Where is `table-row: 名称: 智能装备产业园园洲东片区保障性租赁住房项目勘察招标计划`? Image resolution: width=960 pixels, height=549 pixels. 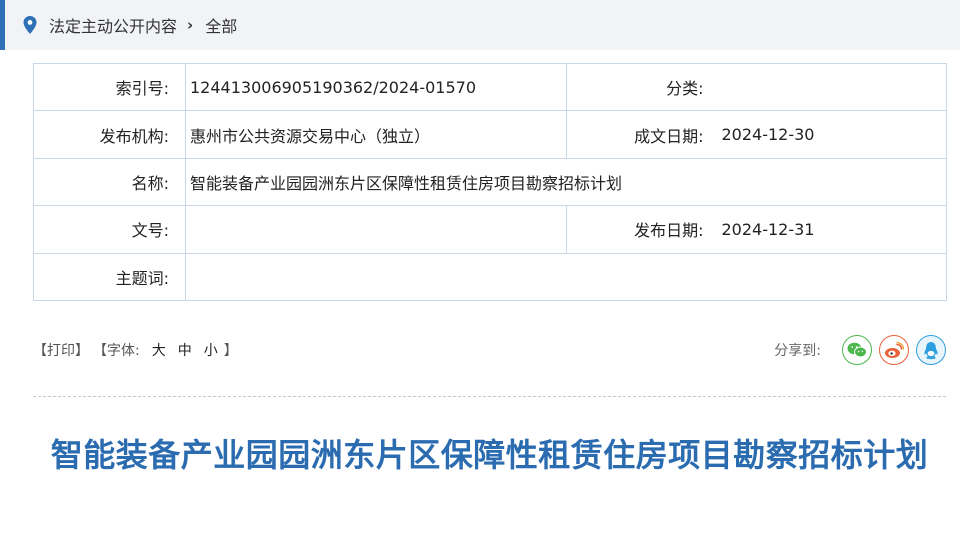 table-row: 名称: 智能装备产业园园洲东片区保障性租赁住房项目勘察招标计划 is located at coordinates (490, 182).